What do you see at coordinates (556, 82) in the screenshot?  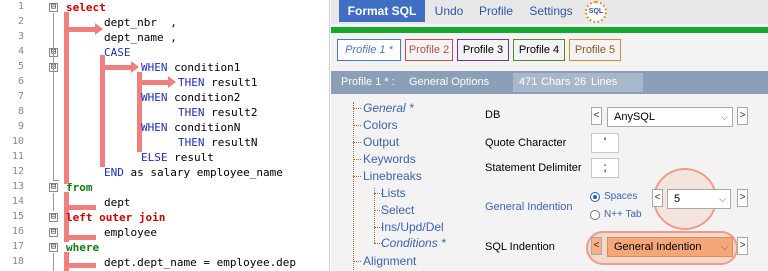 I see `info-chars-label: Chars` at bounding box center [556, 82].